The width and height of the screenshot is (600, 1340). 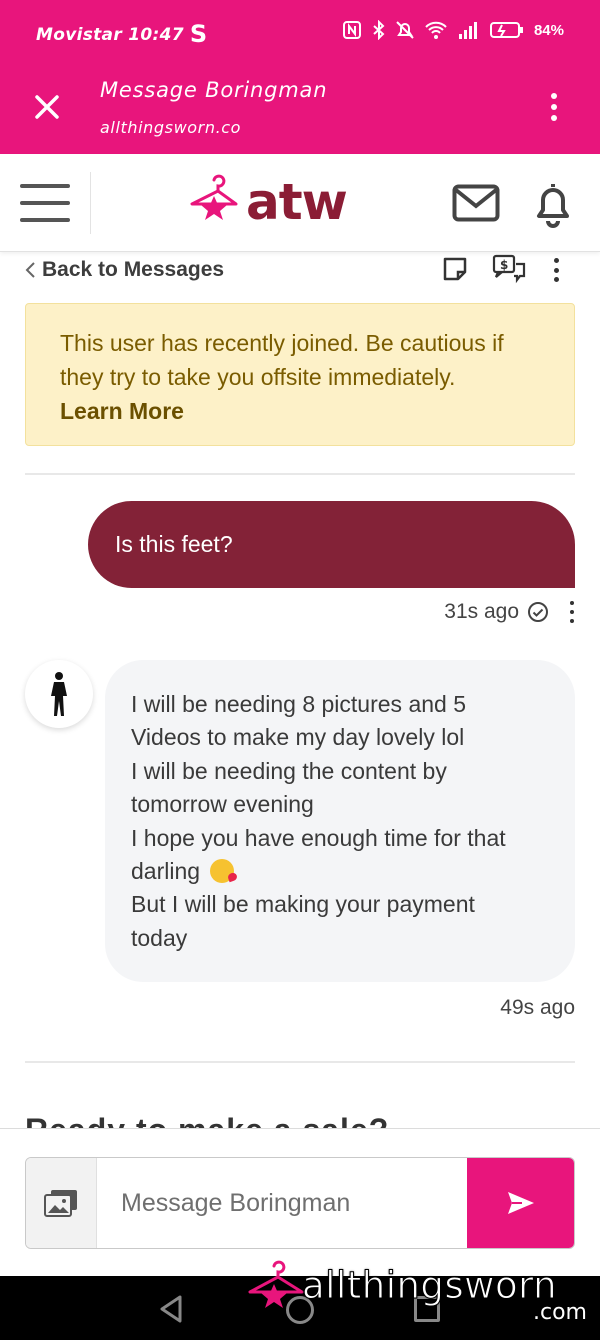 What do you see at coordinates (509, 269) in the screenshot?
I see `dollar-chat-icon: $` at bounding box center [509, 269].